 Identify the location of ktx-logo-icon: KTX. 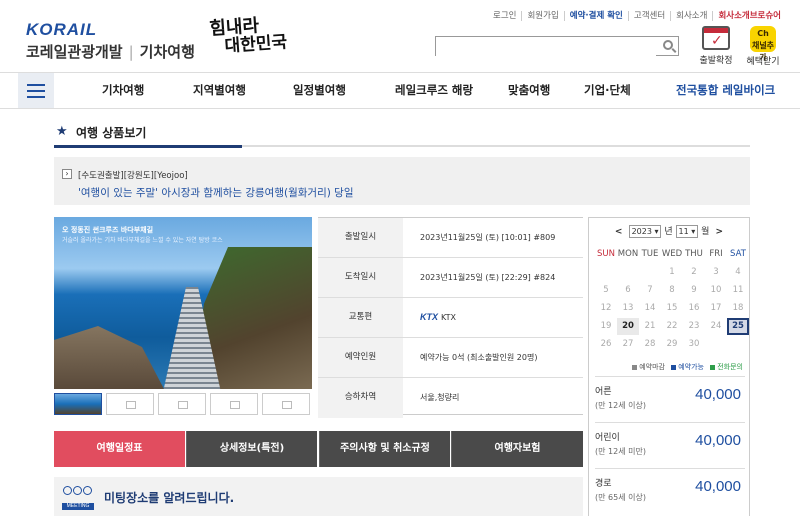
(429, 317).